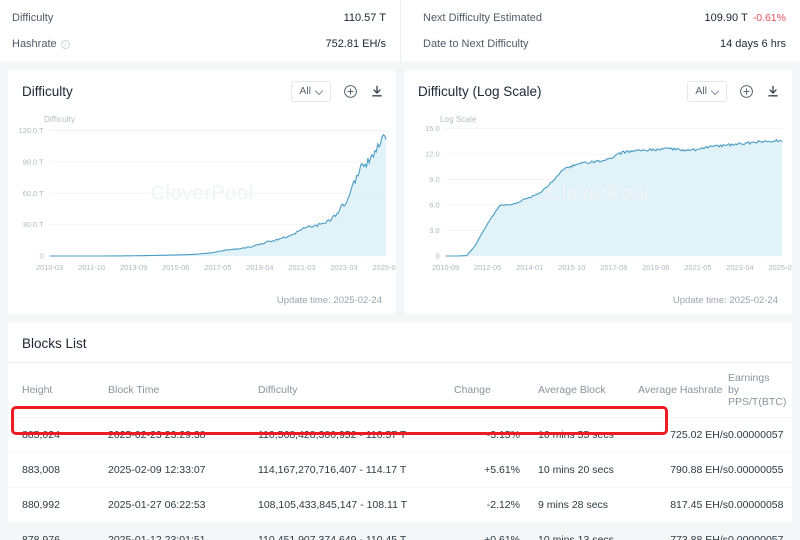  What do you see at coordinates (571, 267) in the screenshot?
I see `svg-text: 2015-10` at bounding box center [571, 267].